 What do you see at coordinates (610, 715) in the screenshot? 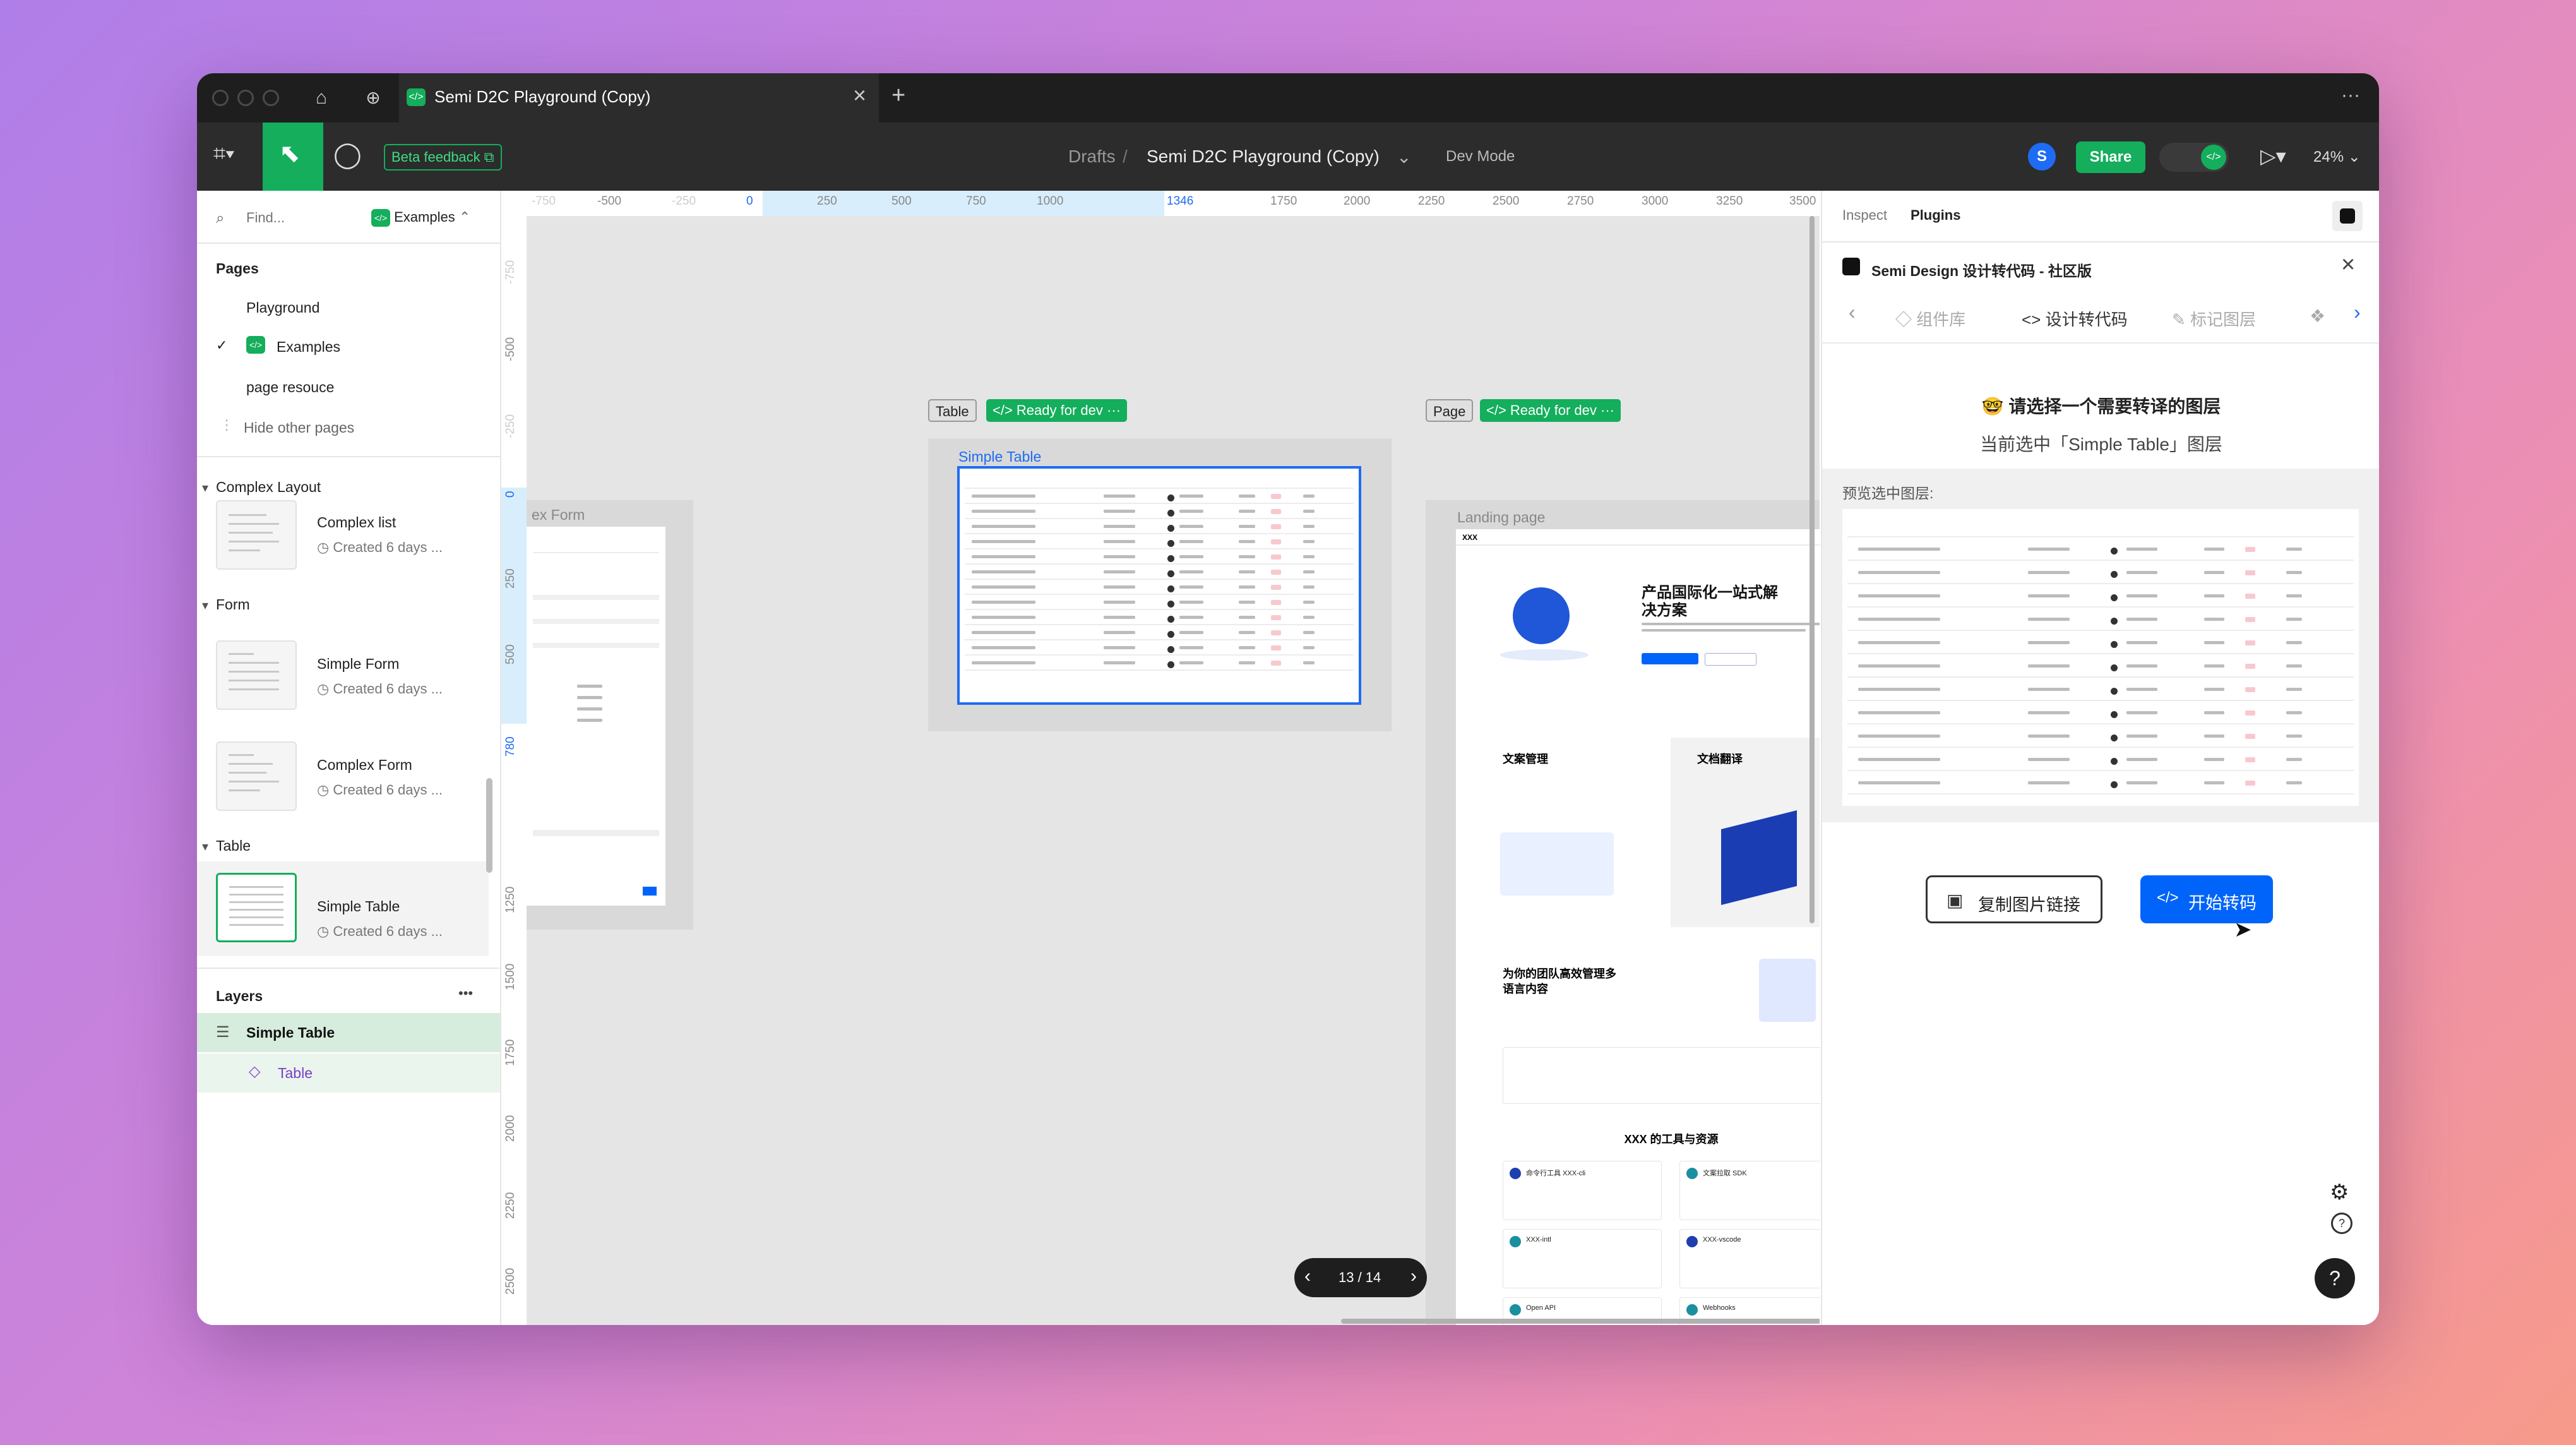
I see `form-frame-section: ex Form` at bounding box center [610, 715].